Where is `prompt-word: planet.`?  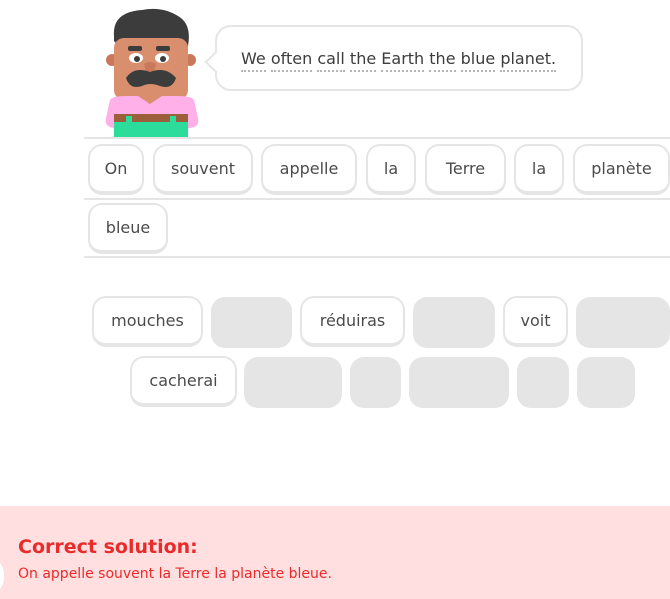 prompt-word: planet. is located at coordinates (528, 60).